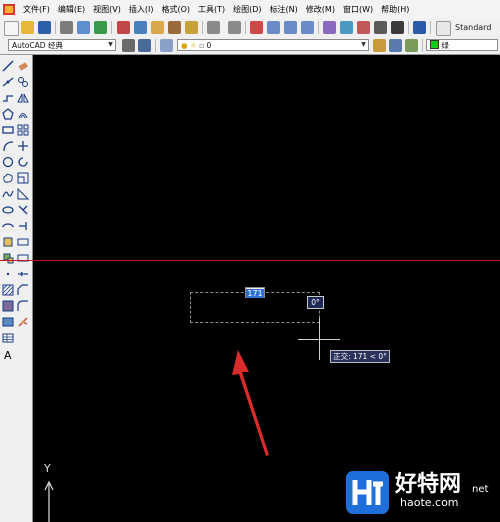  I want to click on menu-help: 帮助(H), so click(395, 9).